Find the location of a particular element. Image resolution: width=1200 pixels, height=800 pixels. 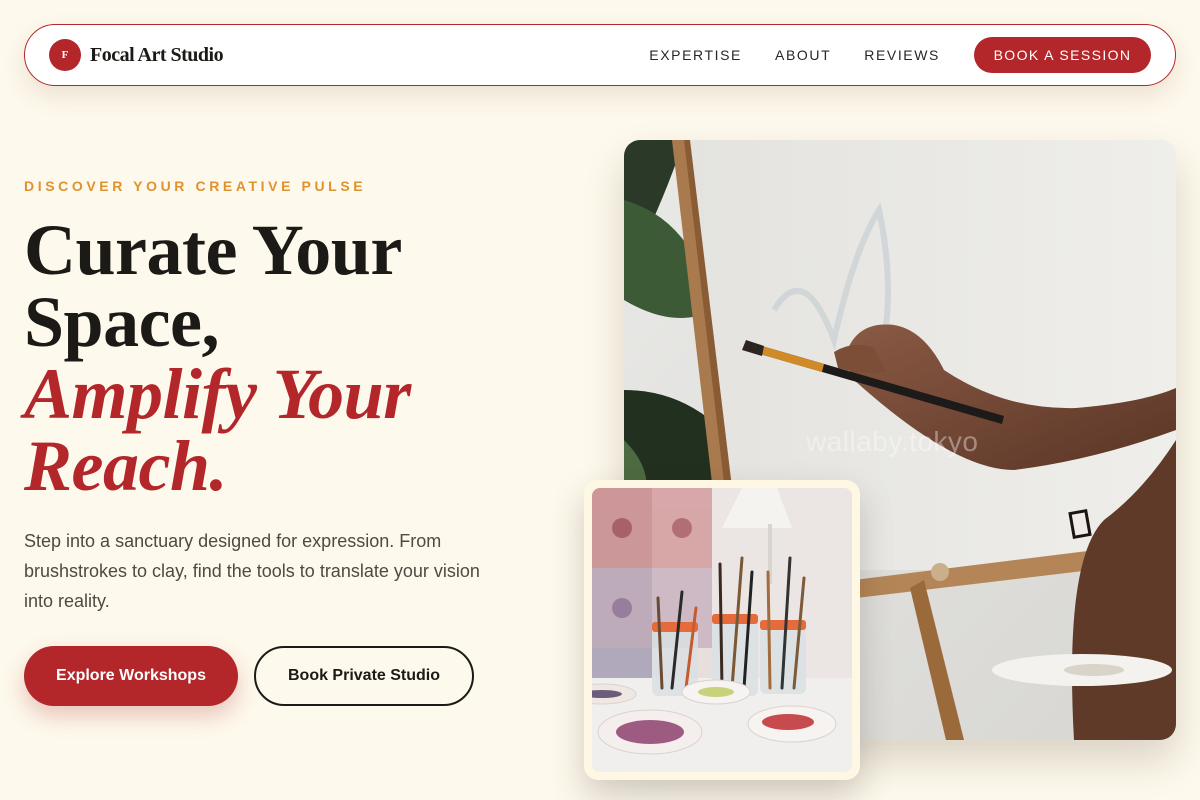

headline-line-1: Curate Your is located at coordinates (213, 250).